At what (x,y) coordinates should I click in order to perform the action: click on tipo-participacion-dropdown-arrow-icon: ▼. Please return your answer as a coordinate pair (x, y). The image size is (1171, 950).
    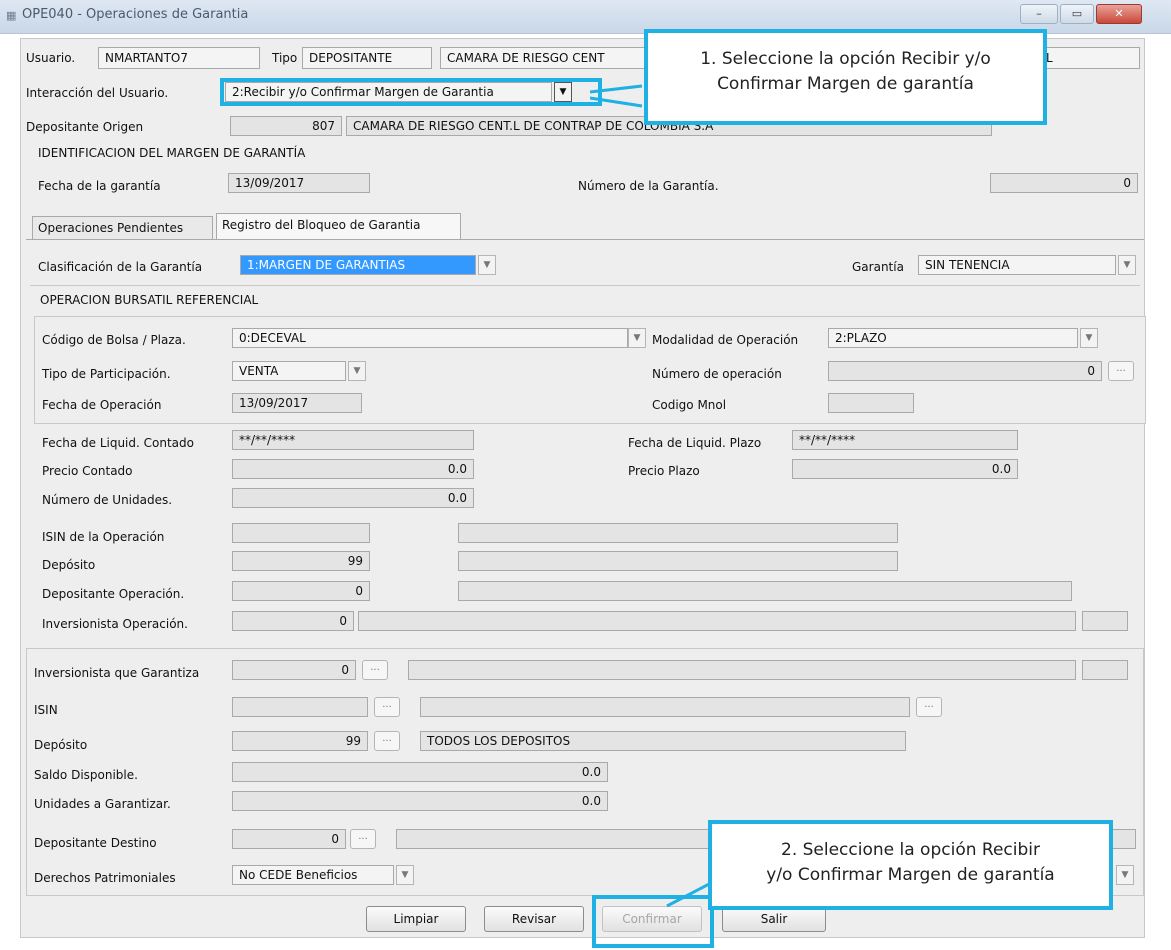
    Looking at the image, I should click on (357, 371).